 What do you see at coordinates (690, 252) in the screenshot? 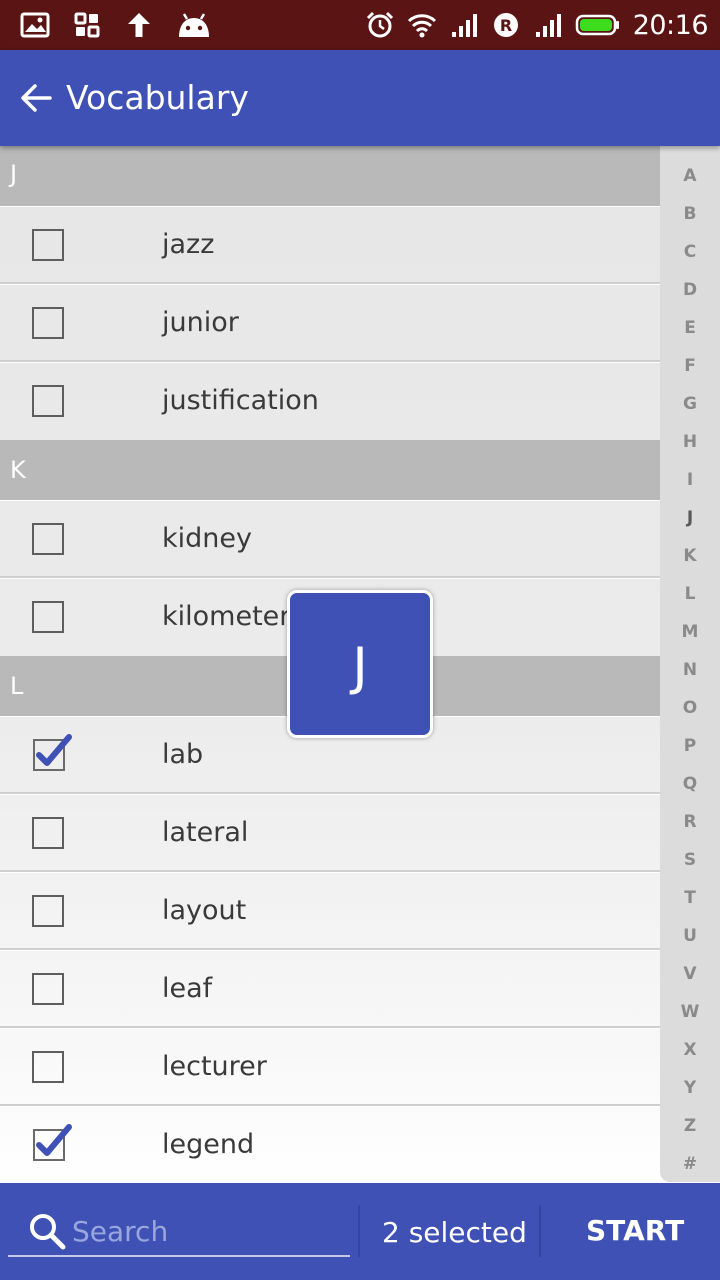
I see `index-letter: C` at bounding box center [690, 252].